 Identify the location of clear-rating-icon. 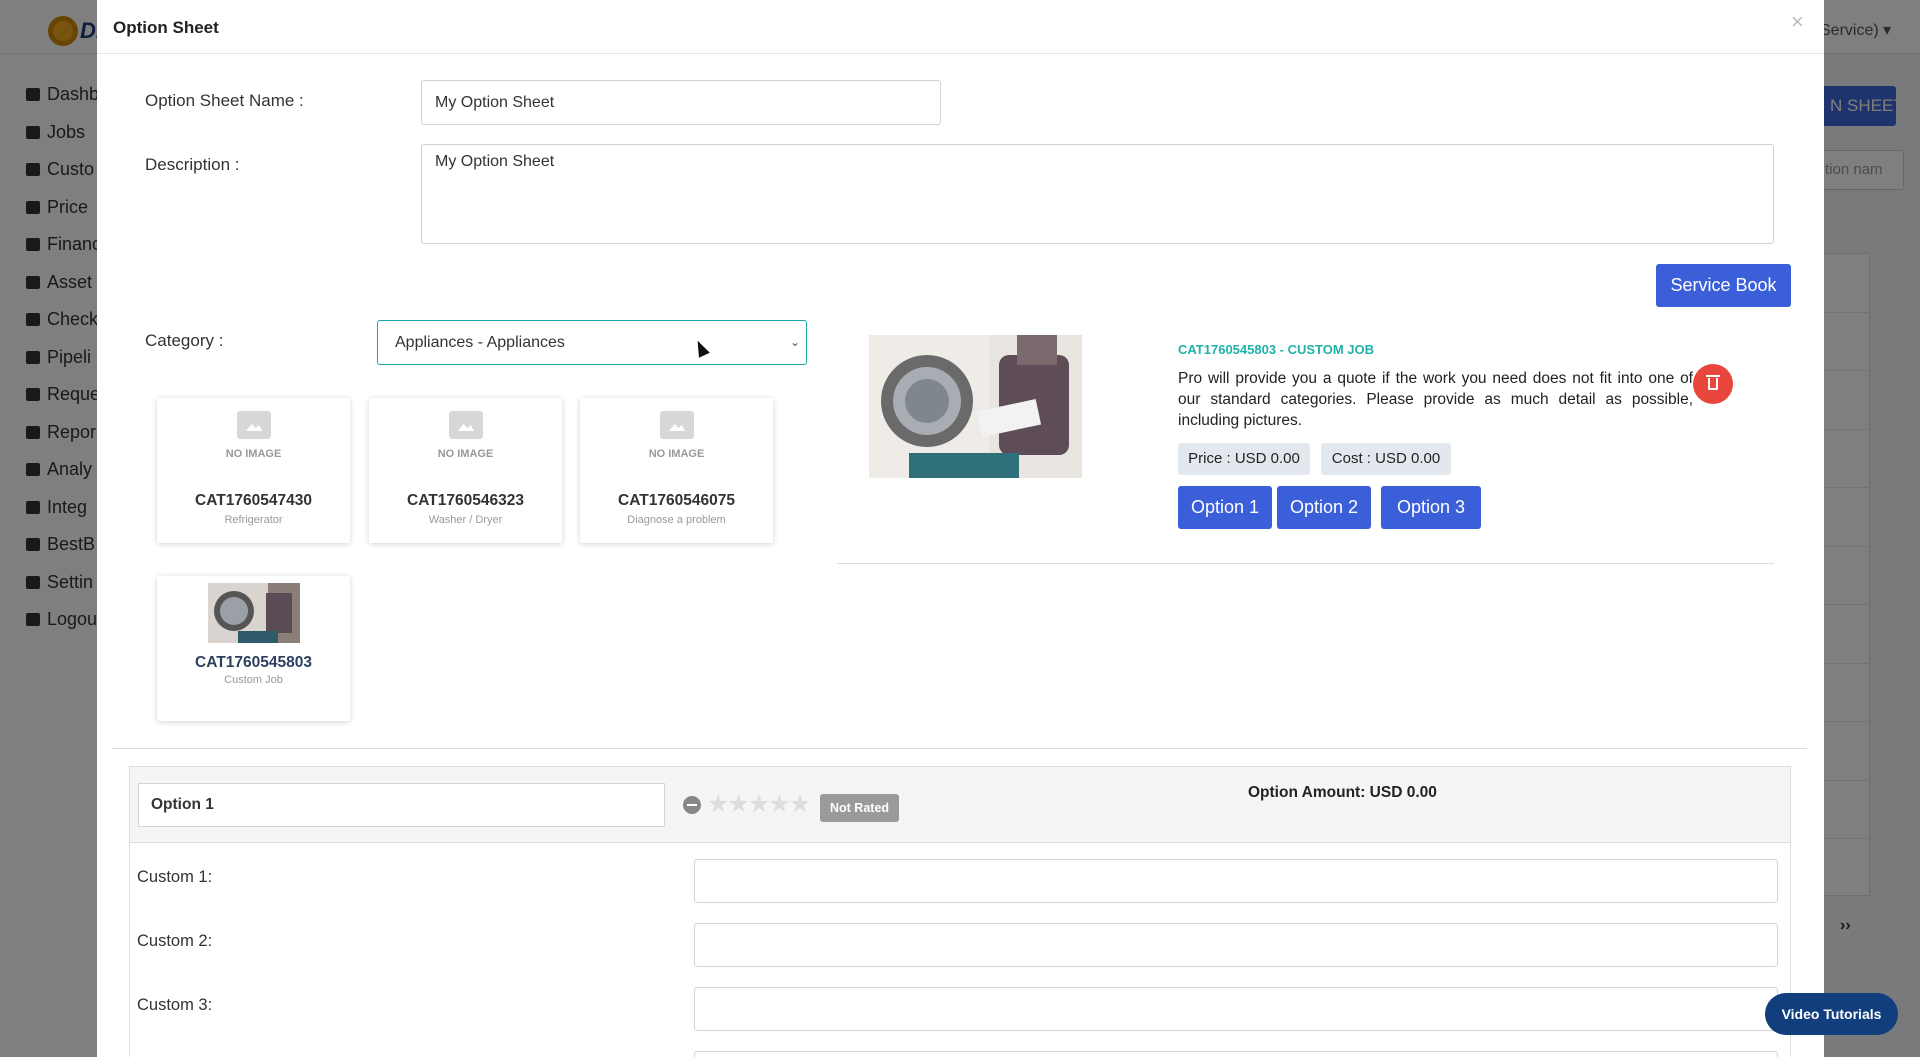
(692, 805).